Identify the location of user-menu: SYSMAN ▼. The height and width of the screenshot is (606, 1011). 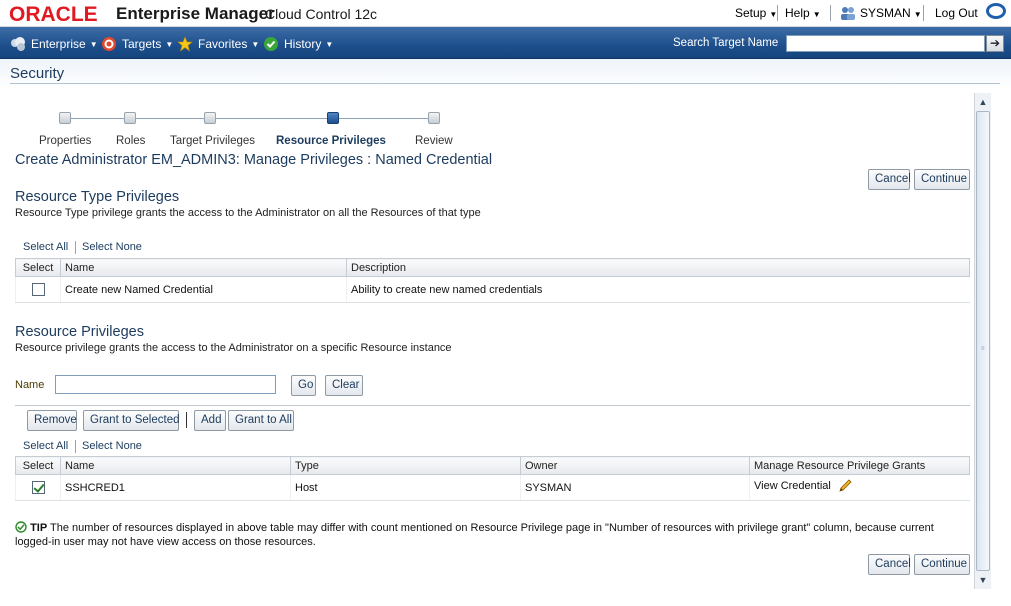
(891, 13).